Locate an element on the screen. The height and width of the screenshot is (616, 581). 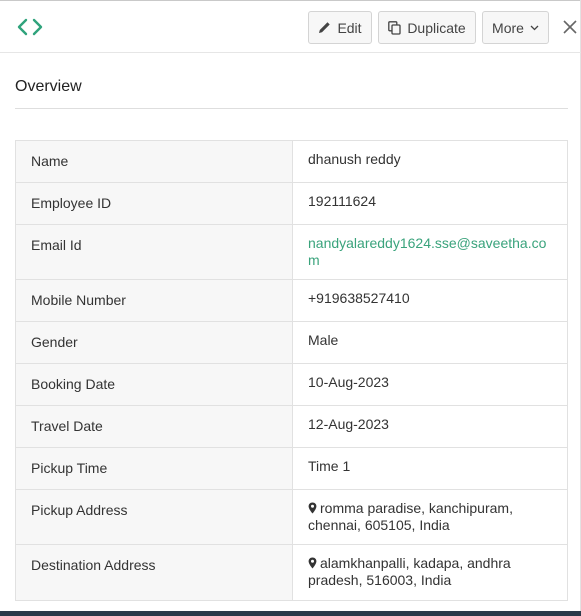
detail-value: 12-Aug-2023 is located at coordinates (348, 424).